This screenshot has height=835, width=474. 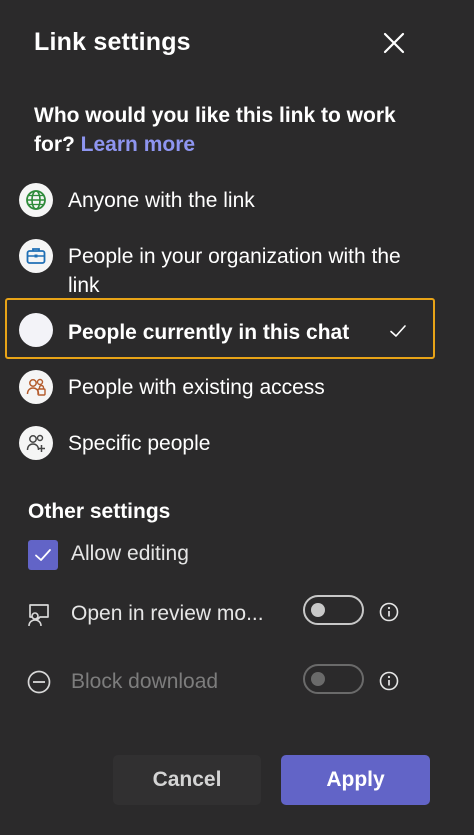 What do you see at coordinates (112, 42) in the screenshot?
I see `dialog-title: Link settings` at bounding box center [112, 42].